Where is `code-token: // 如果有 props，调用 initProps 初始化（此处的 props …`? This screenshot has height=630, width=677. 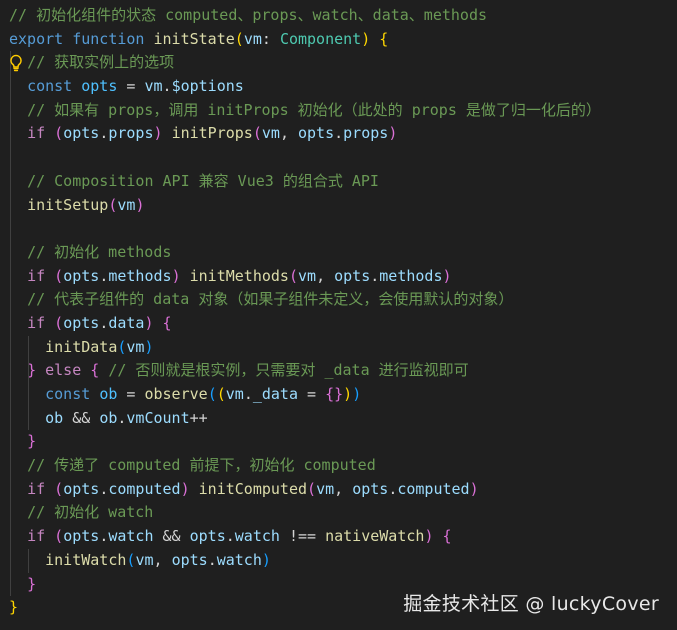
code-token: // 如果有 props，调用 initProps 初始化（此处的 props … is located at coordinates (314, 109).